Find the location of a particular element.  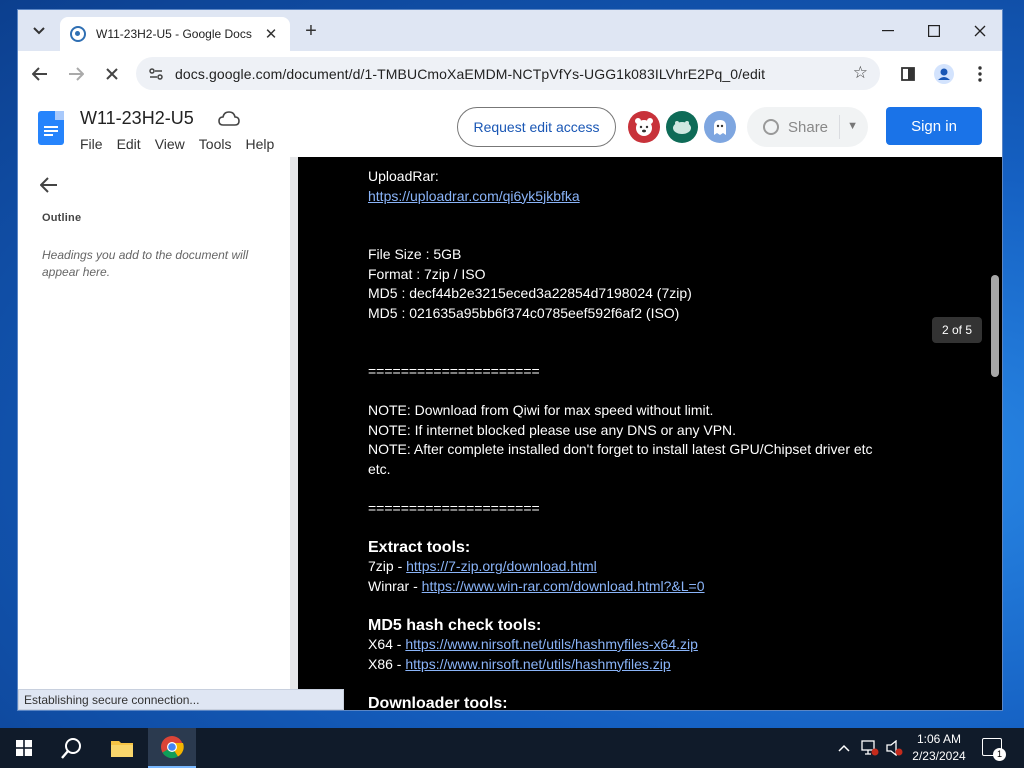

window-close-icon is located at coordinates (980, 31).